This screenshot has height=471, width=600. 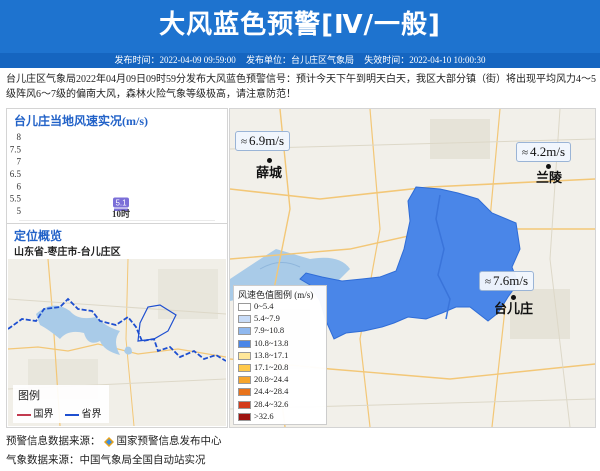 I want to click on y-tick-label: 7, so click(x=19, y=162).